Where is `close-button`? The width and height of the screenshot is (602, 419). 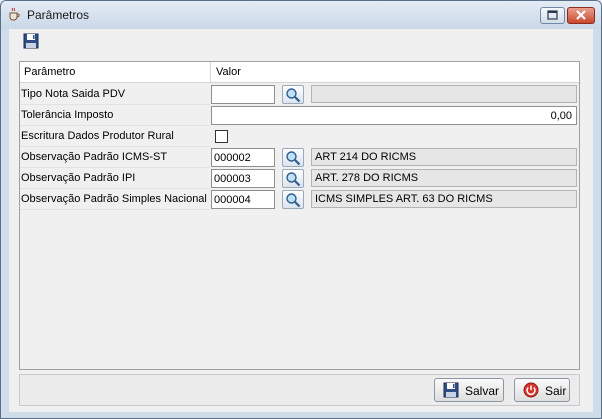
close-button is located at coordinates (581, 15).